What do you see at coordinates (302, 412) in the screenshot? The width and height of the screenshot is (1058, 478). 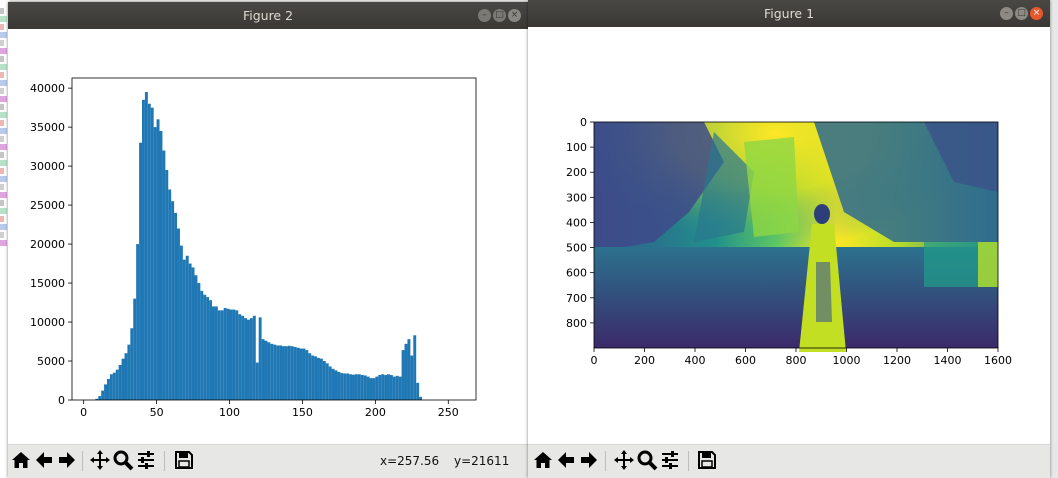 I see `x-tick-label: 150` at bounding box center [302, 412].